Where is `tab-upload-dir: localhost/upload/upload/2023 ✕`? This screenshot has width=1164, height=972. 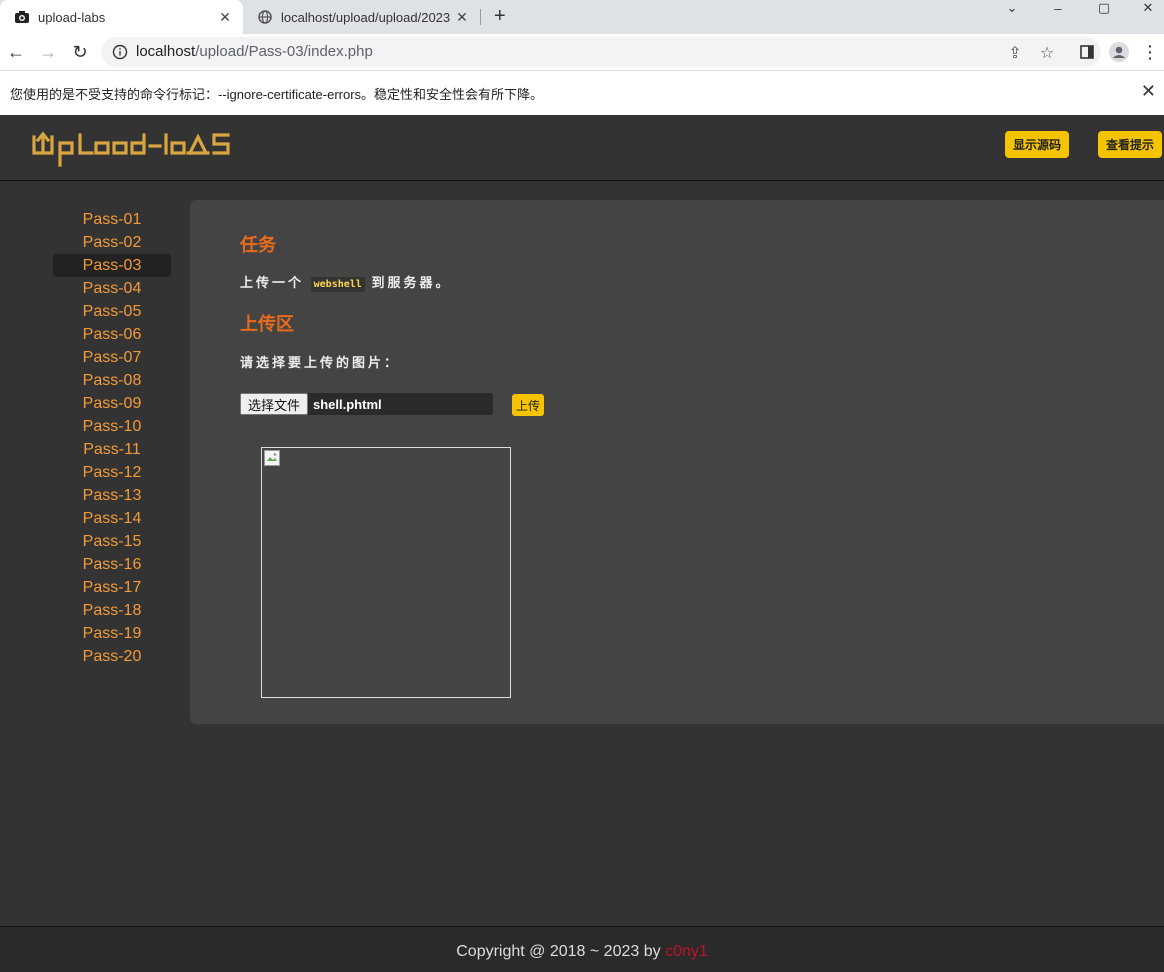
tab-upload-dir: localhost/upload/upload/2023 ✕ is located at coordinates (361, 17).